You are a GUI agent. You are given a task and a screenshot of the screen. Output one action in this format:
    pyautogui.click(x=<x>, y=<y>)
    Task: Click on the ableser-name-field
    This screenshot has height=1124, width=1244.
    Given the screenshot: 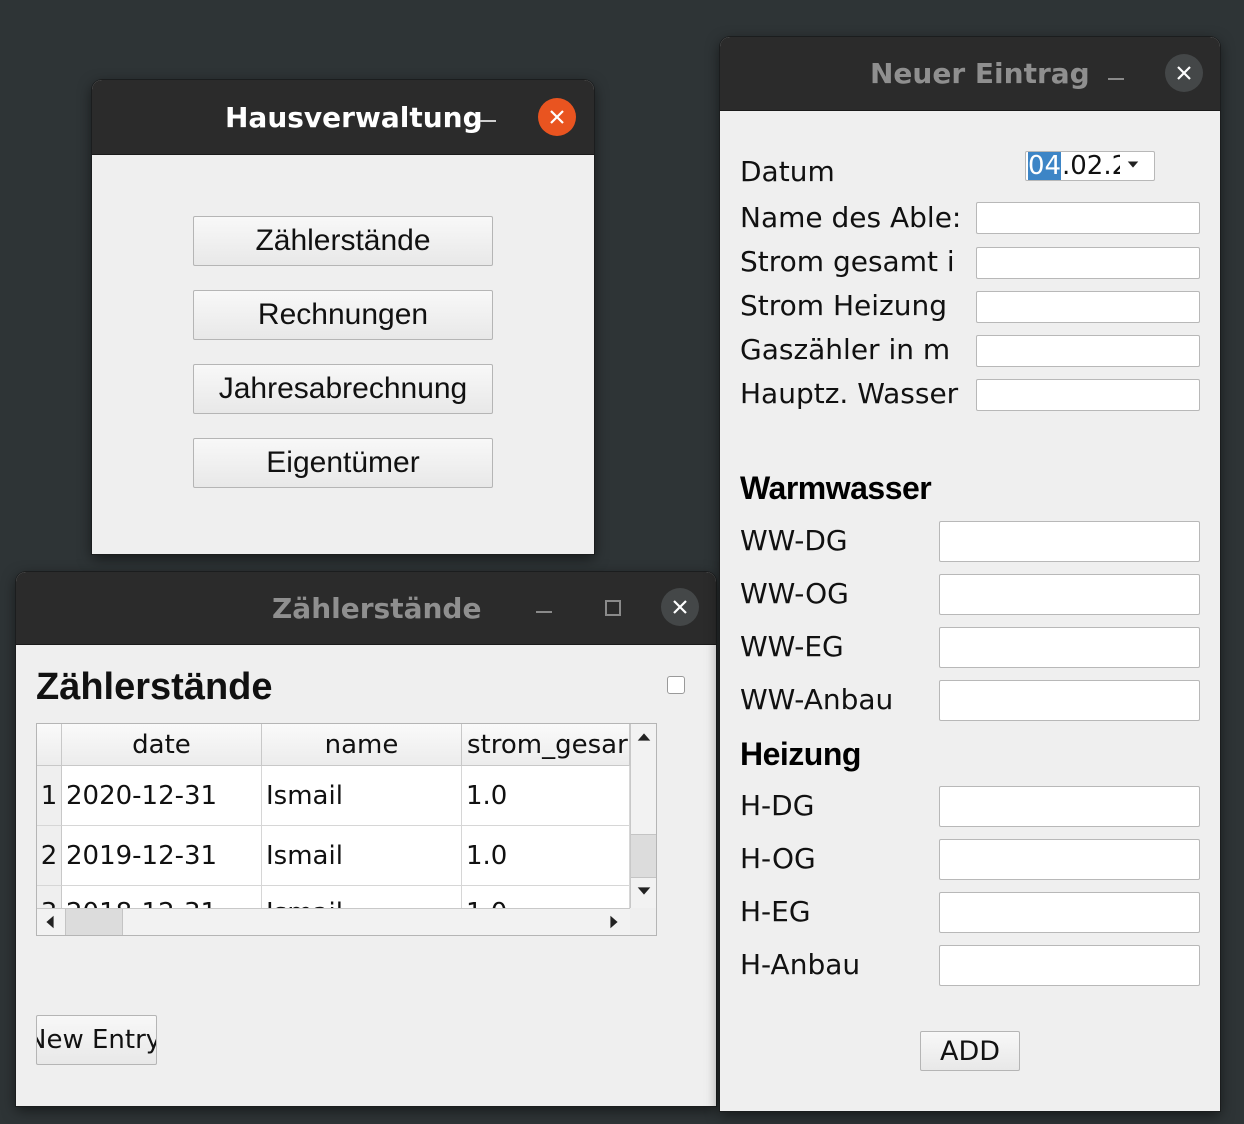 What is the action you would take?
    pyautogui.click(x=1088, y=218)
    